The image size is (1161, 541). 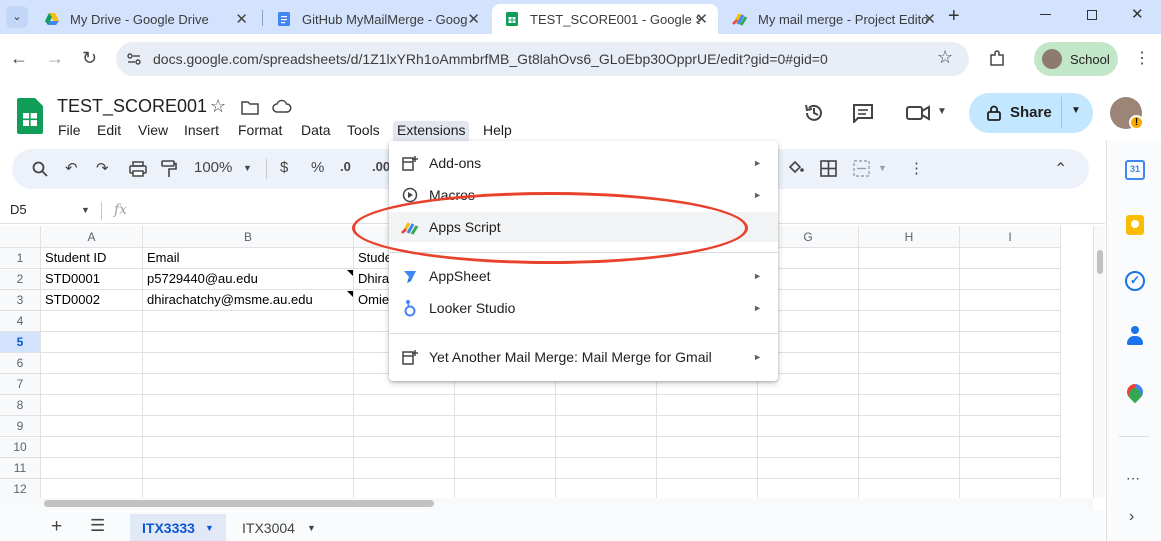 What do you see at coordinates (201, 132) in the screenshot?
I see `menu-insert: Insert` at bounding box center [201, 132].